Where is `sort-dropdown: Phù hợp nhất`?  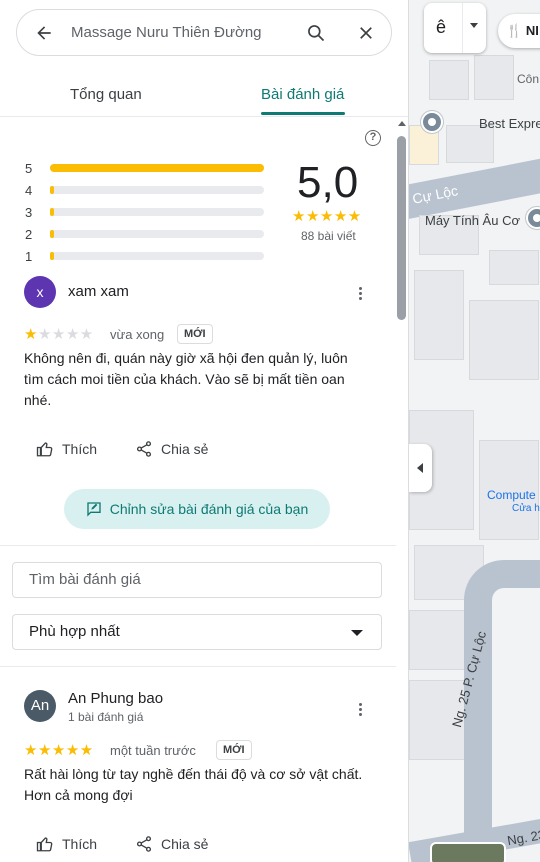
sort-dropdown: Phù hợp nhất is located at coordinates (197, 632).